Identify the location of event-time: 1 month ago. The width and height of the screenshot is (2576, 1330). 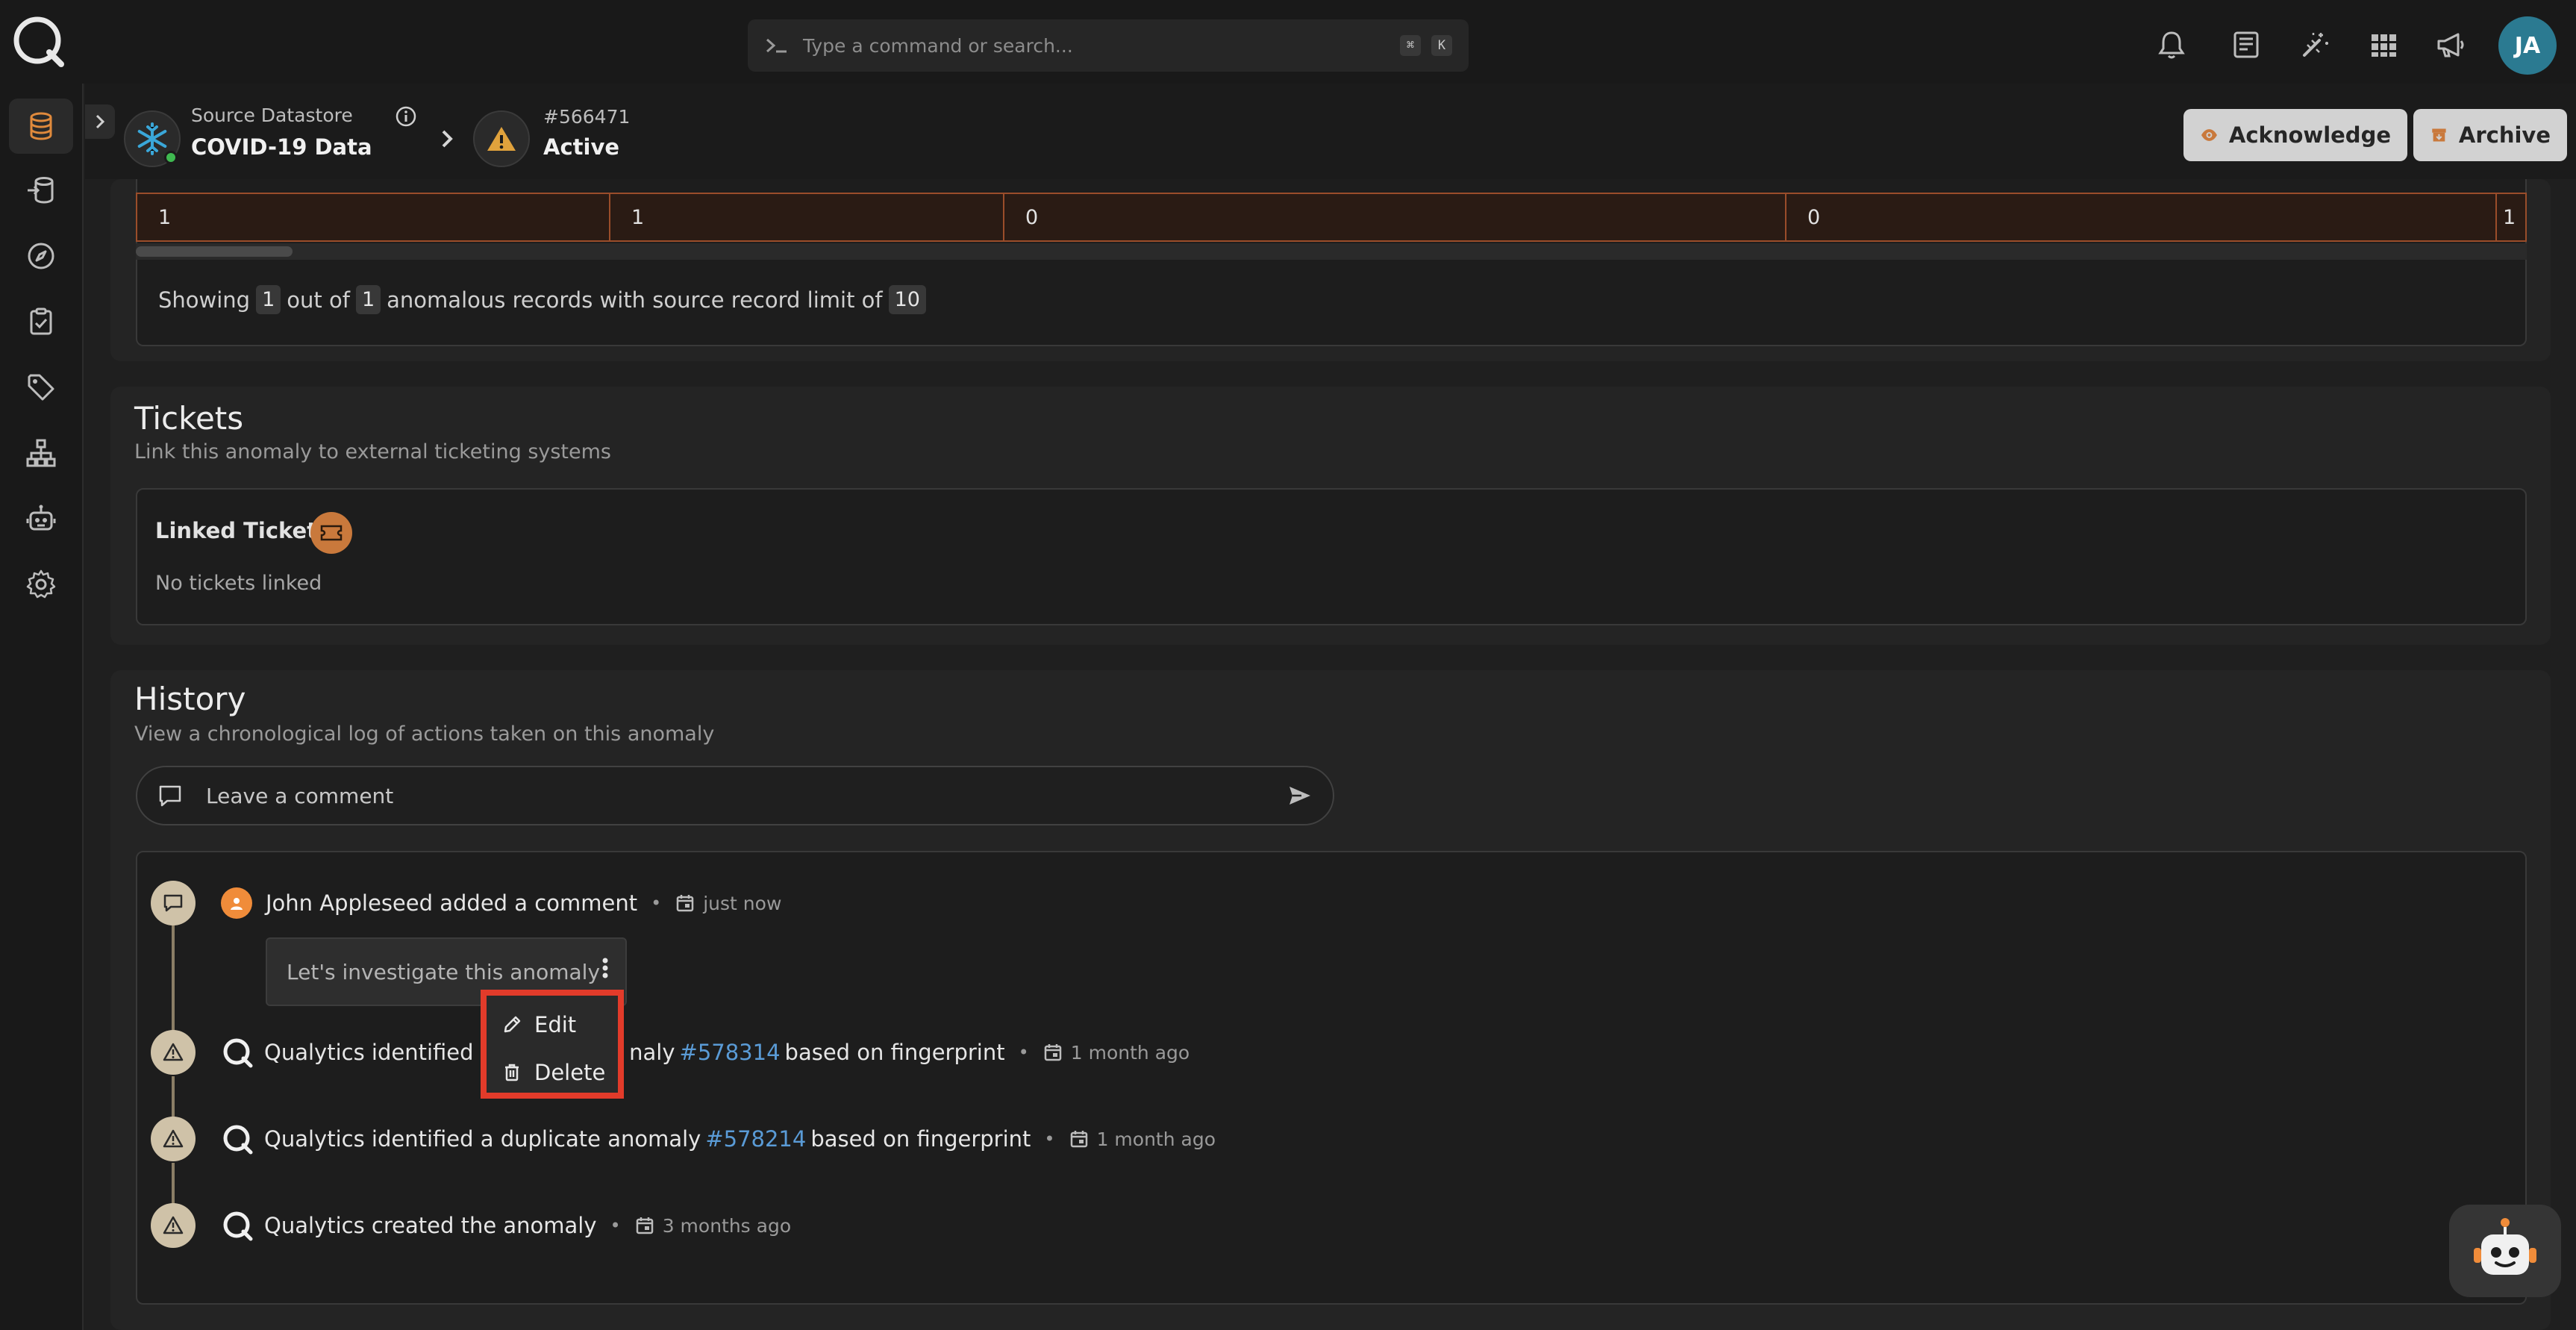
(1115, 1053).